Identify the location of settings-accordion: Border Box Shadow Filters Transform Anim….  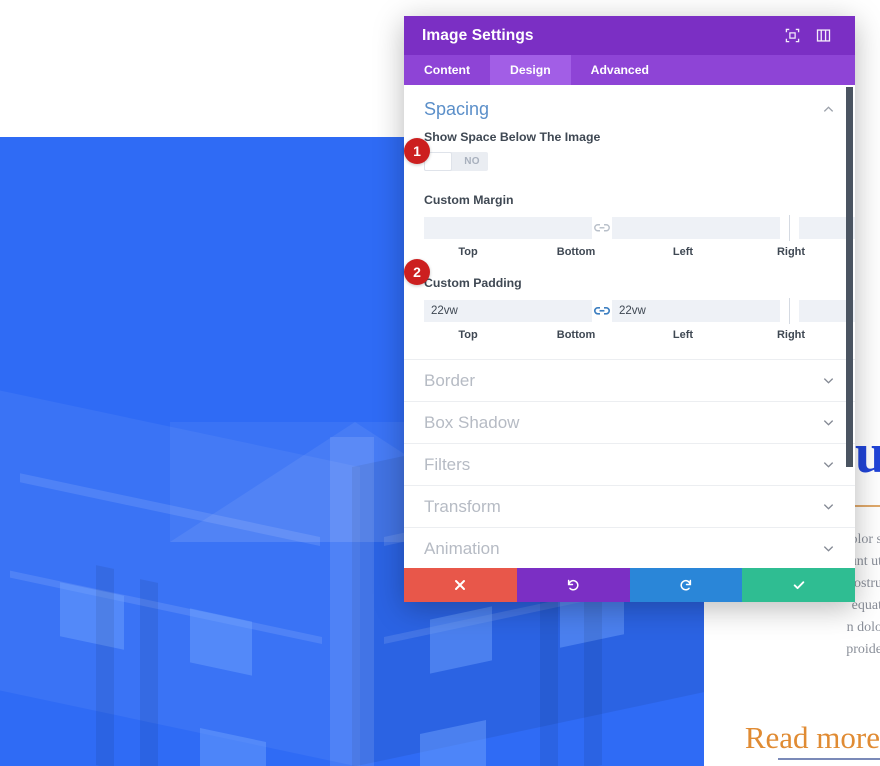
(629, 463).